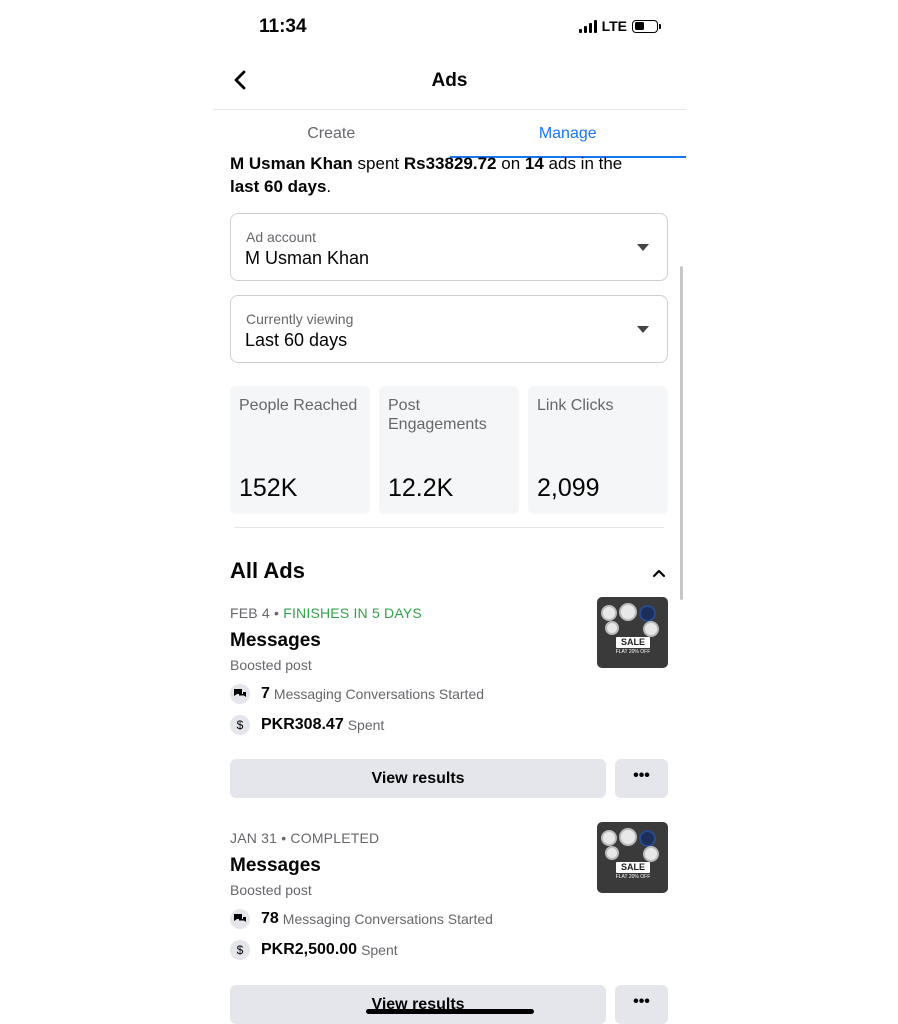 This screenshot has width=898, height=1024. I want to click on summary-amount: Rs33829.72, so click(450, 163).